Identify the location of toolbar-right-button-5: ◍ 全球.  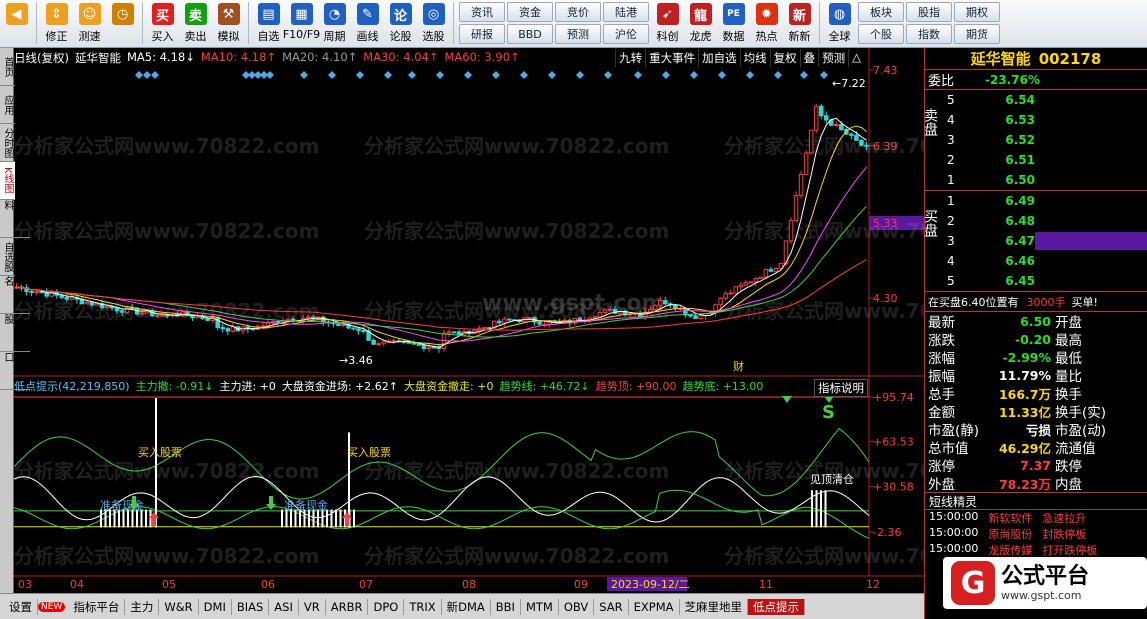
(839, 24).